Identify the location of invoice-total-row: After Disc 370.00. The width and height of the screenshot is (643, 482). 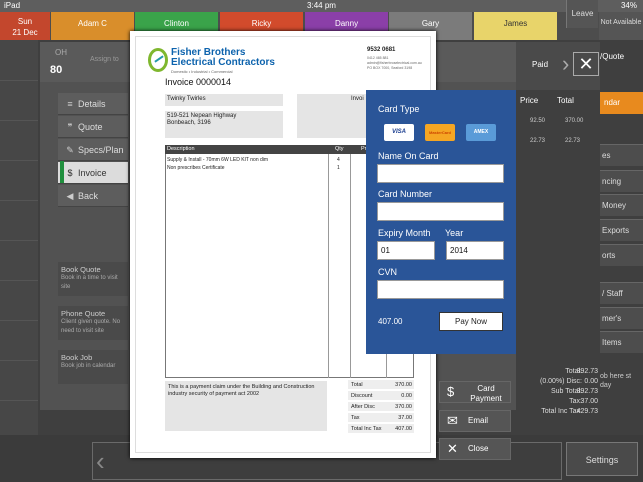
(381, 407).